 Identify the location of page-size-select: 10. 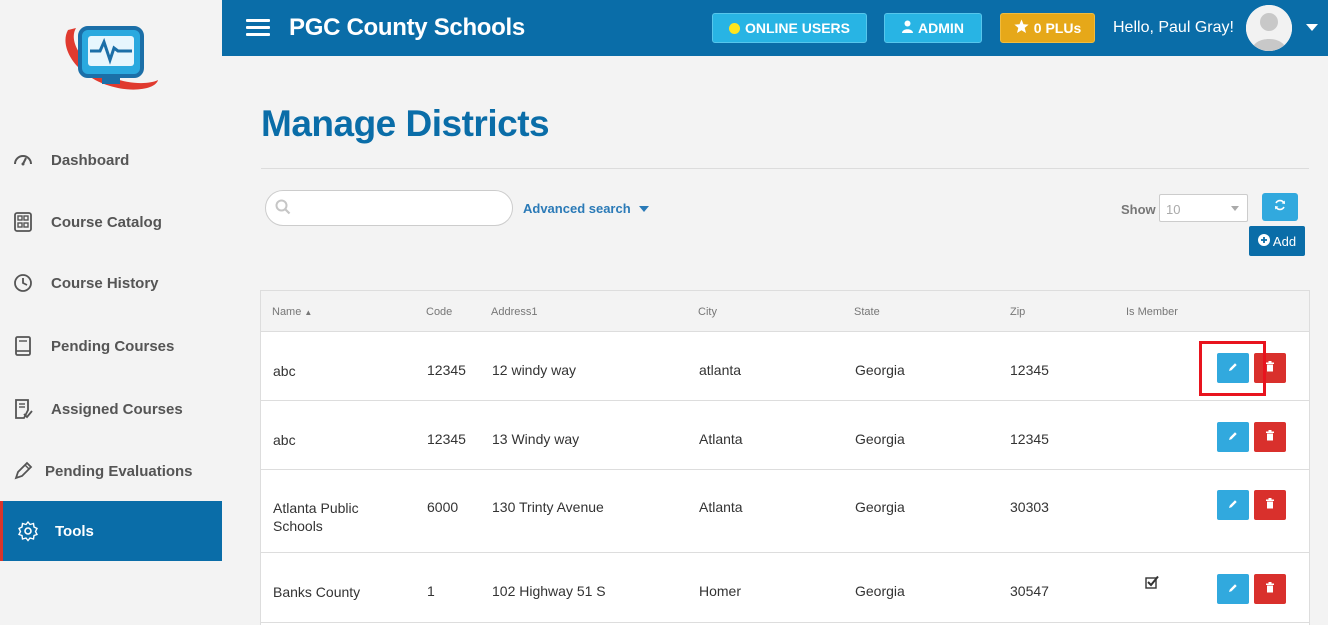
(1203, 208).